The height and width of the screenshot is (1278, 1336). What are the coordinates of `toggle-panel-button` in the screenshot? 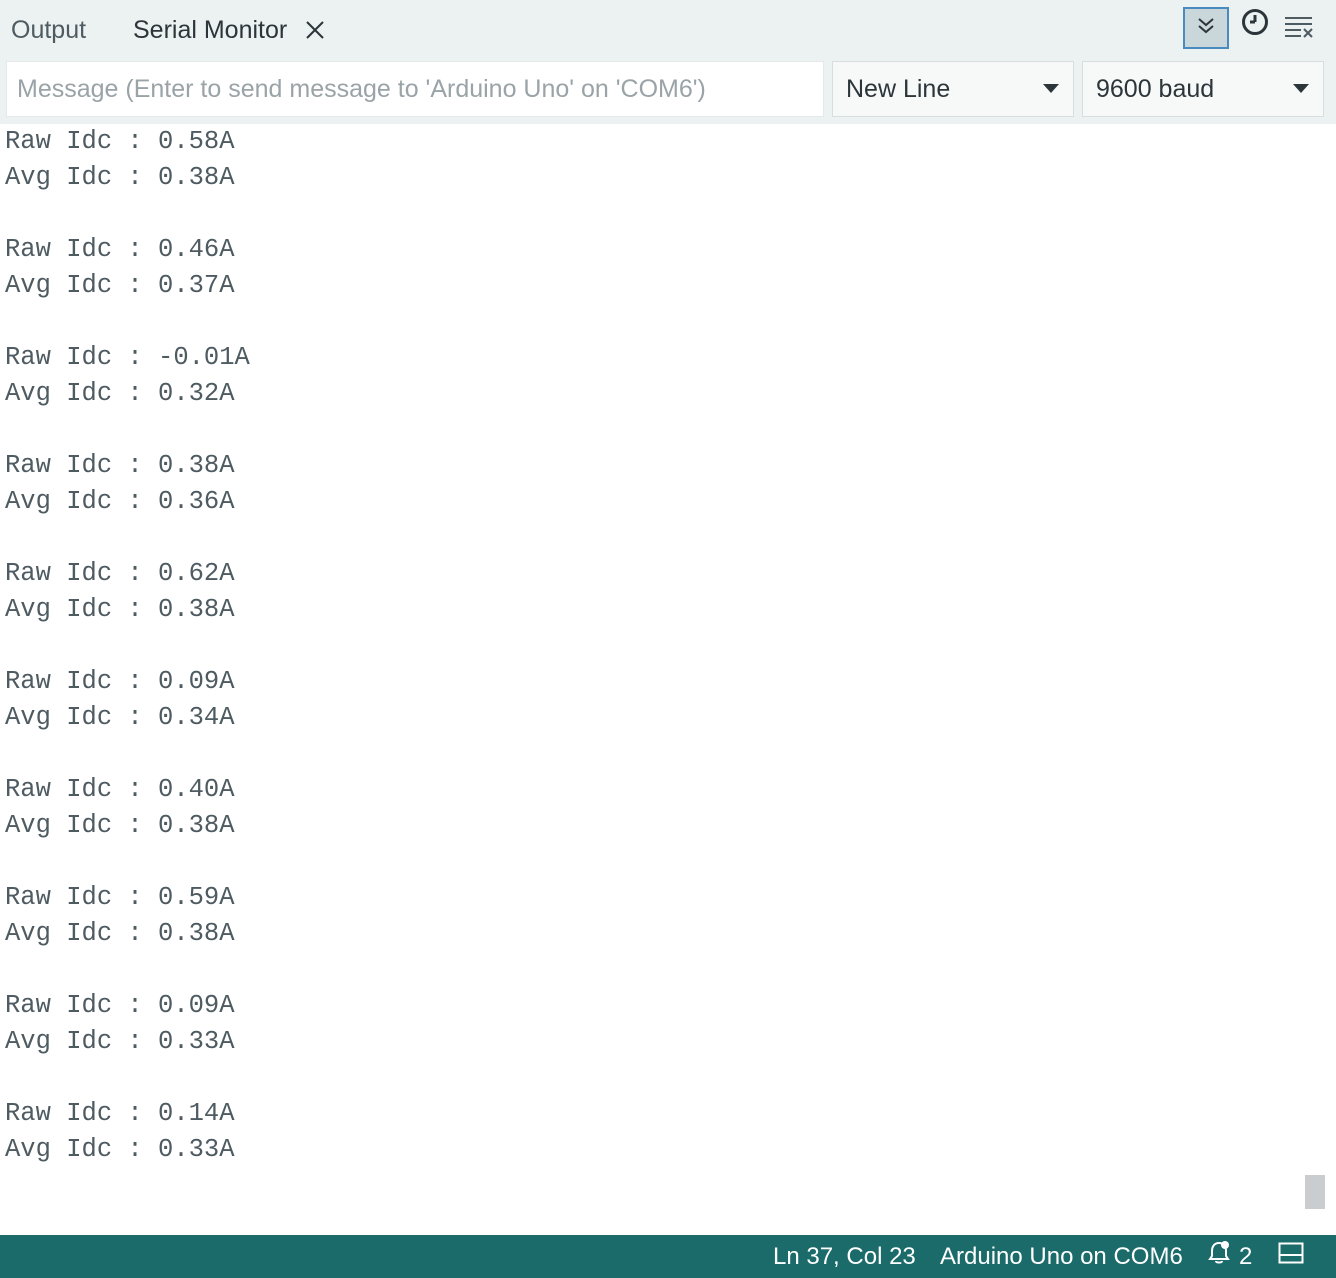 It's located at (1291, 1256).